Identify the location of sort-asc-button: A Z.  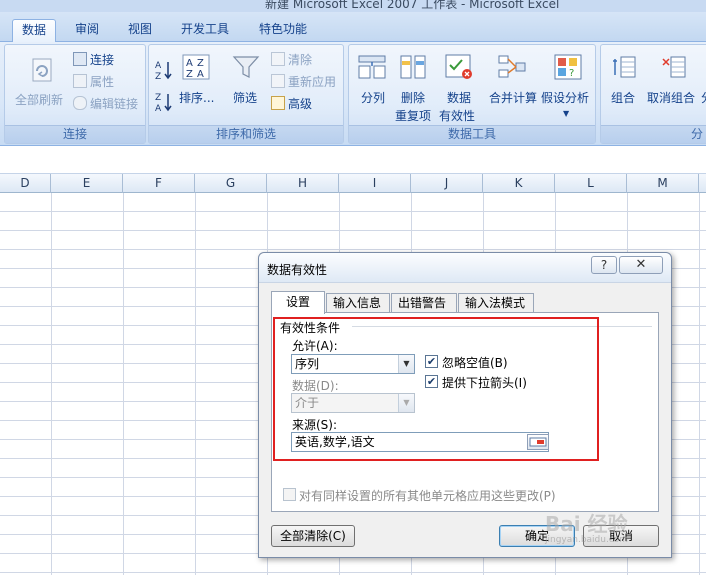
(165, 71).